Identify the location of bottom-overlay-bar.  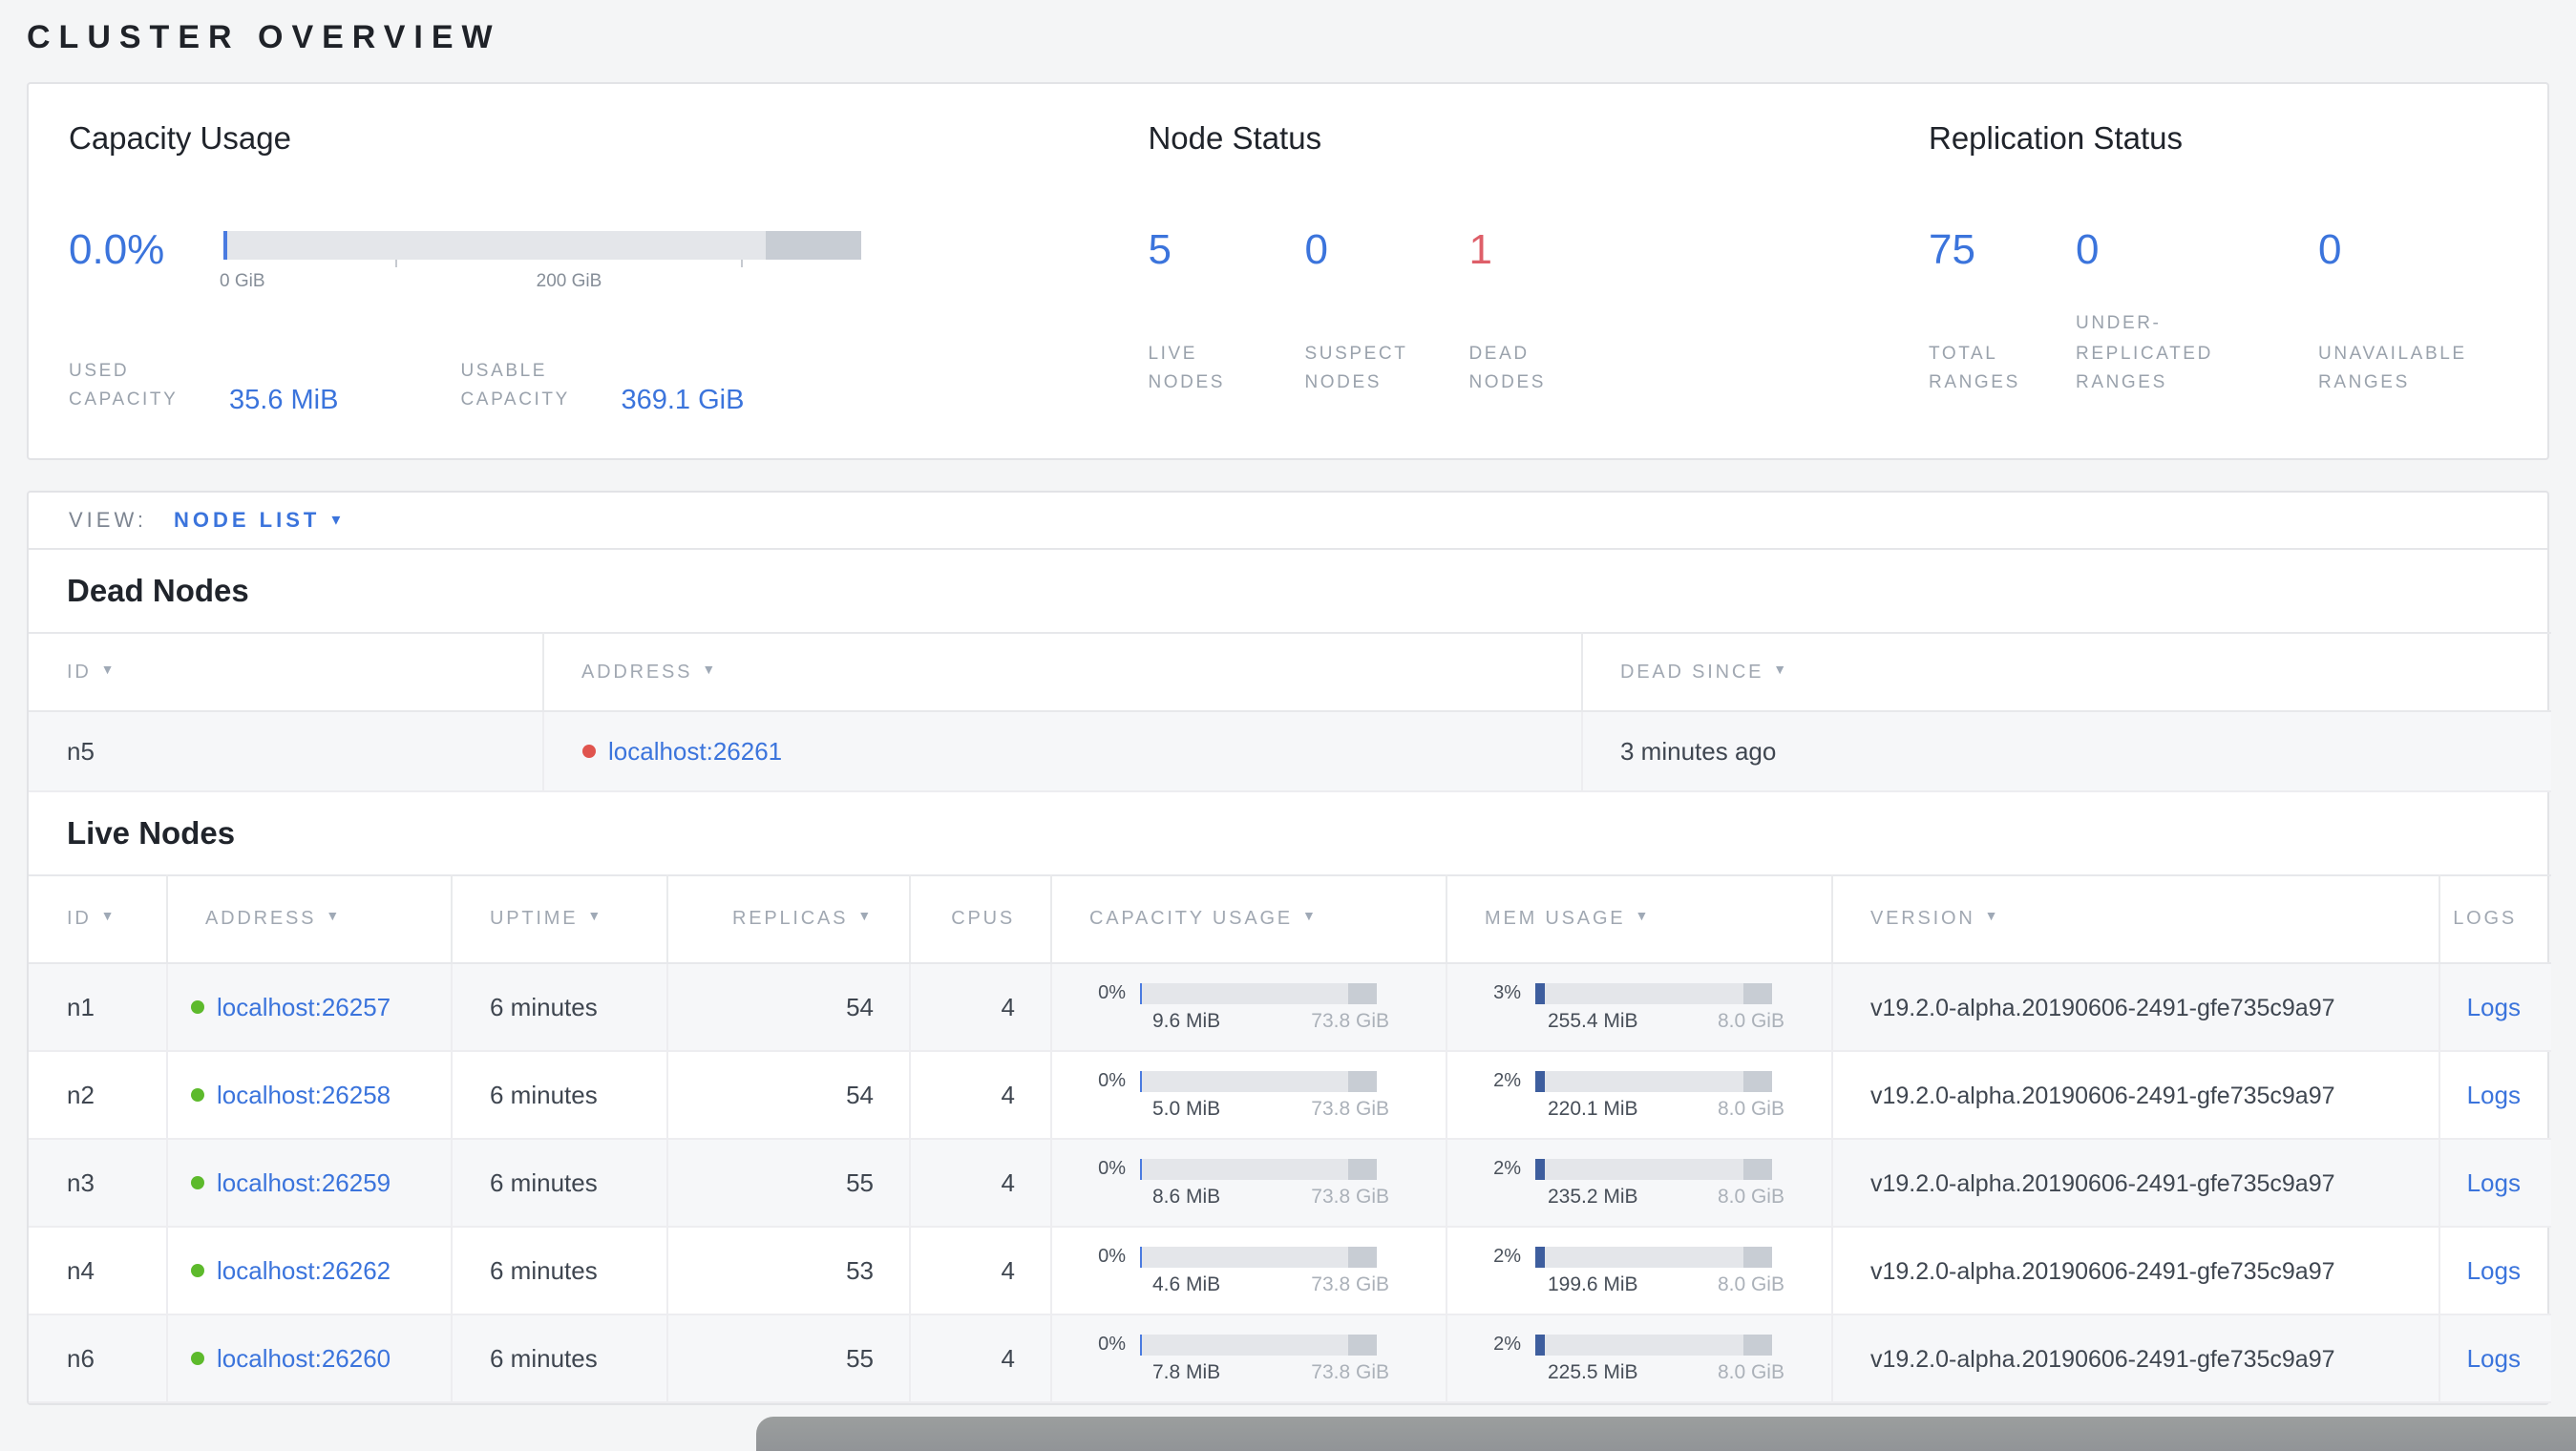
(1666, 1434).